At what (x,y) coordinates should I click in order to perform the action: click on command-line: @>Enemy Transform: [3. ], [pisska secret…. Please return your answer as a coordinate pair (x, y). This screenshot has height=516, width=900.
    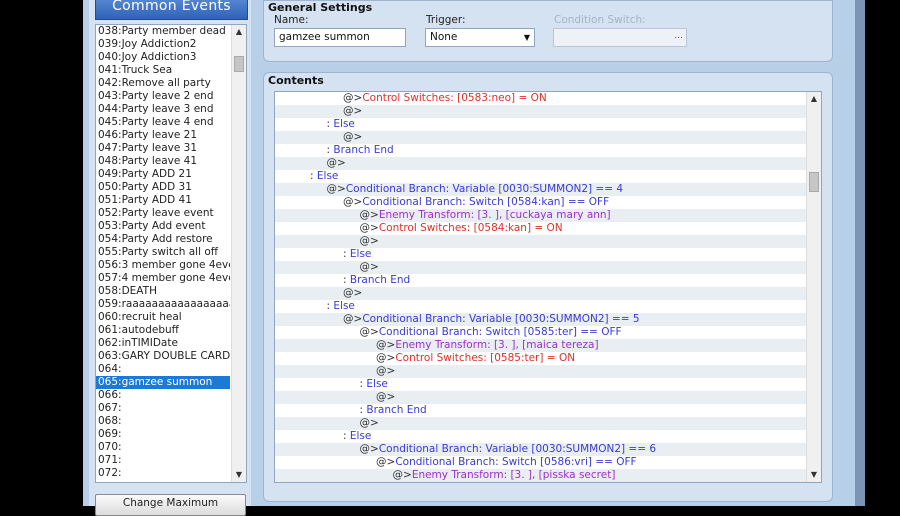
    Looking at the image, I should click on (541, 475).